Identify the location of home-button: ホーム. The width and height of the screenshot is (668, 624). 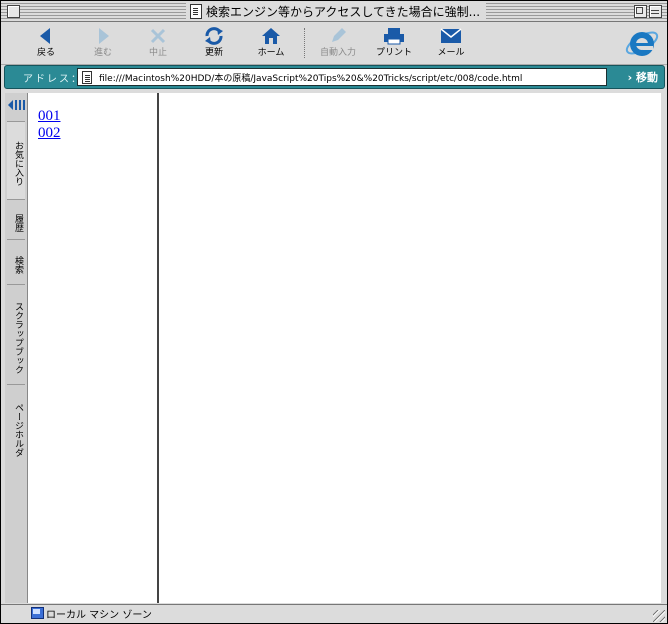
(271, 43).